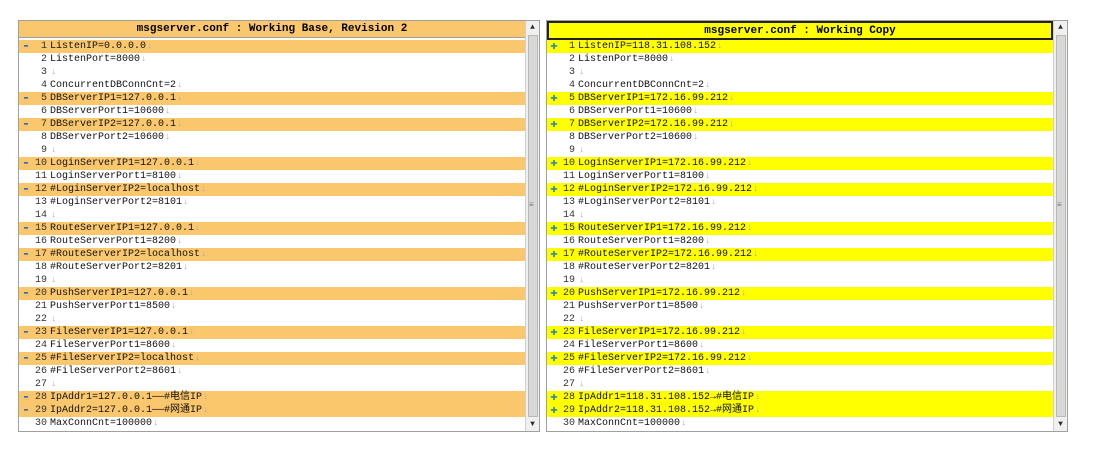  What do you see at coordinates (272, 46) in the screenshot?
I see `diff-line: ▬ 1 ListenIP=0.0.0.0↓` at bounding box center [272, 46].